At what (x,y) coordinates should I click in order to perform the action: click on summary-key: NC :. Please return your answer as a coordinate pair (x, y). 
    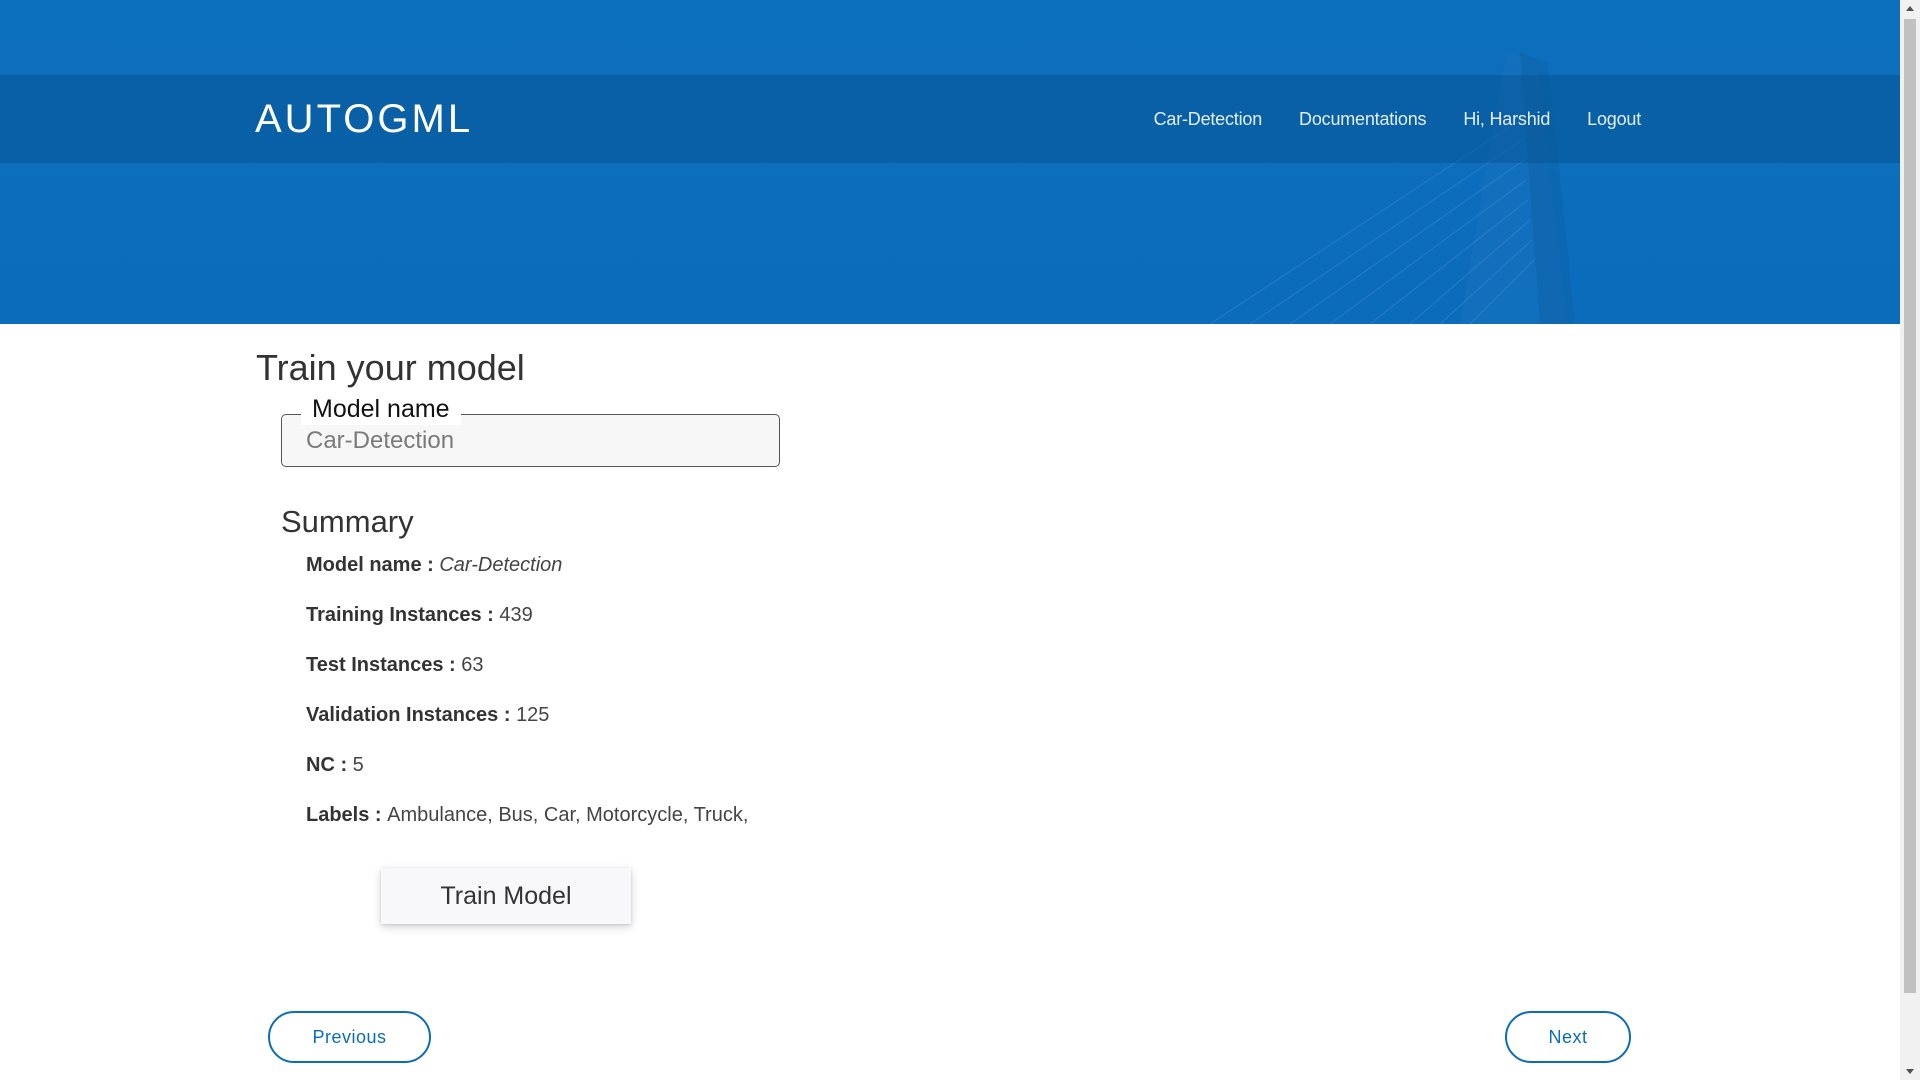
    Looking at the image, I should click on (329, 765).